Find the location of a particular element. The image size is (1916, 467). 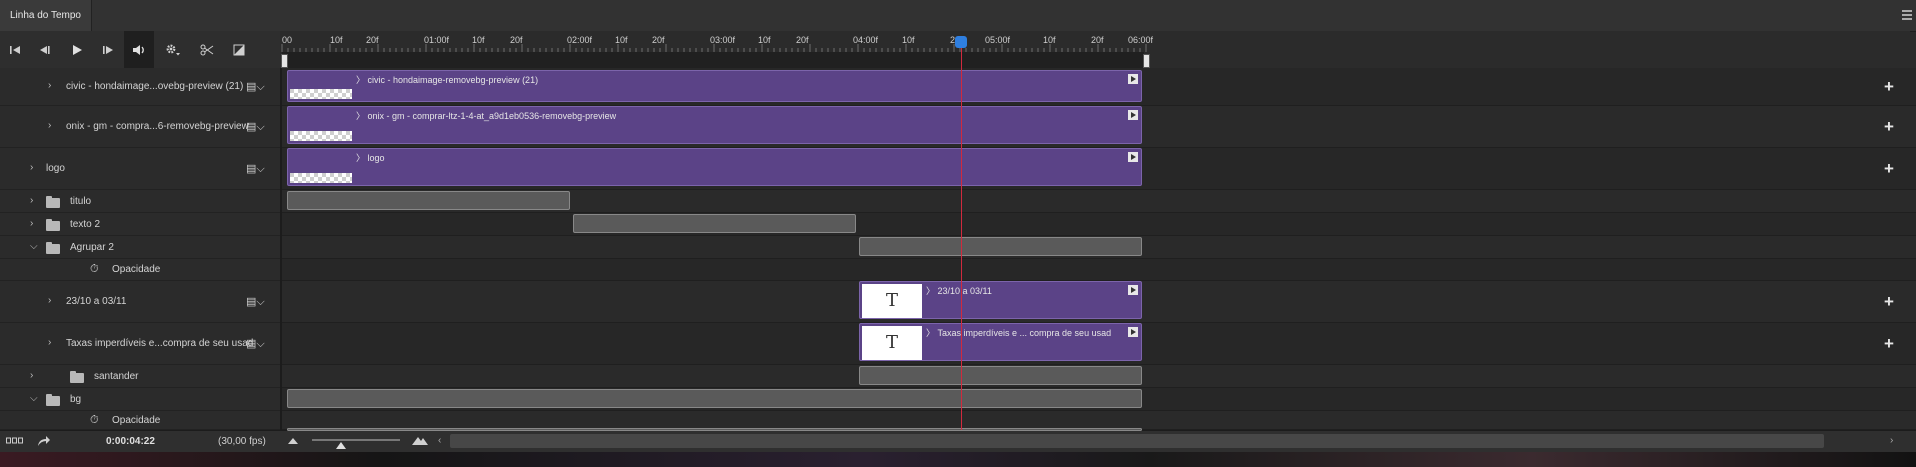

zoom-out-icon is located at coordinates (293, 441).